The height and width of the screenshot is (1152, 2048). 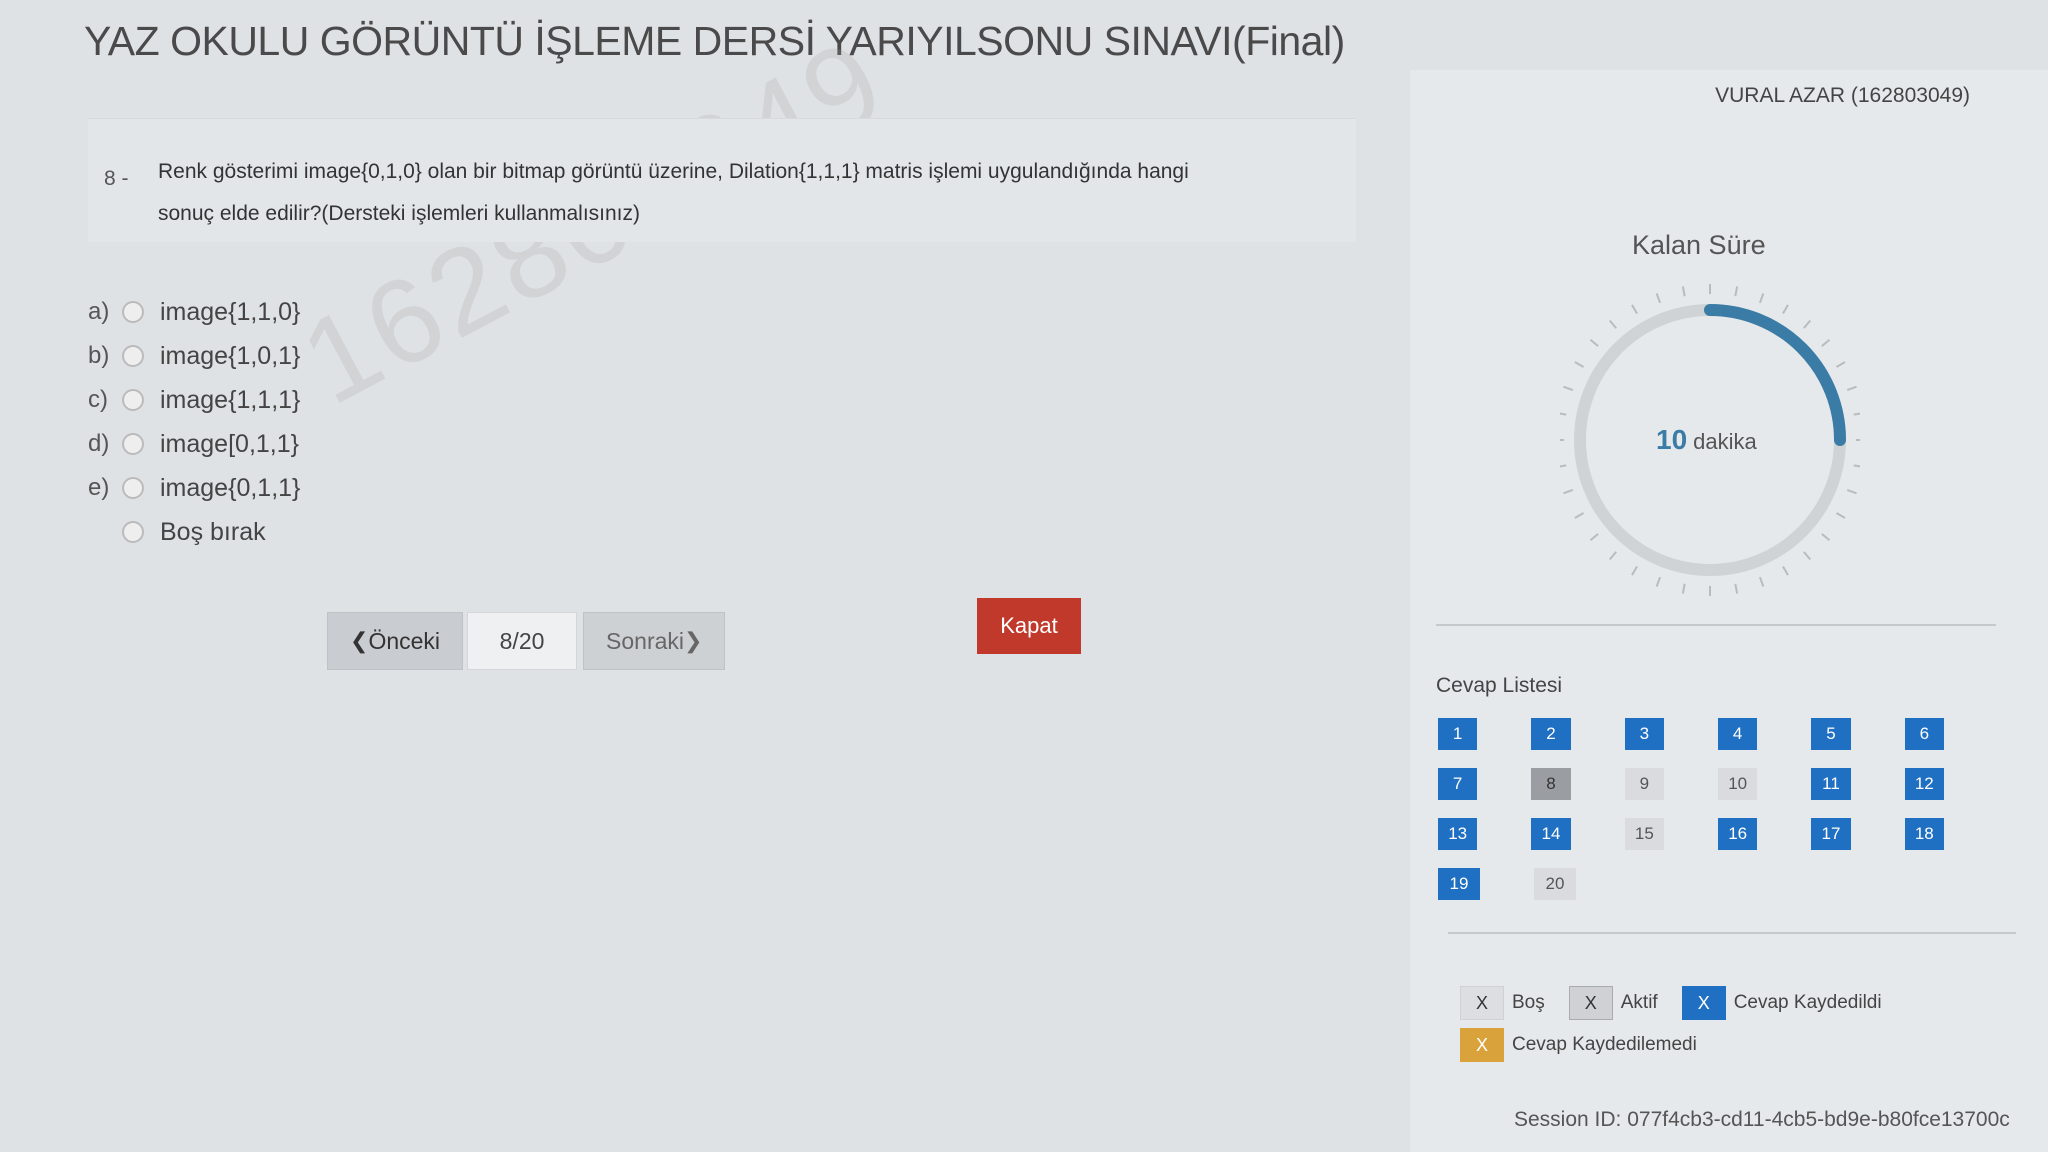 What do you see at coordinates (1458, 734) in the screenshot?
I see `answer-list-item-1: 1` at bounding box center [1458, 734].